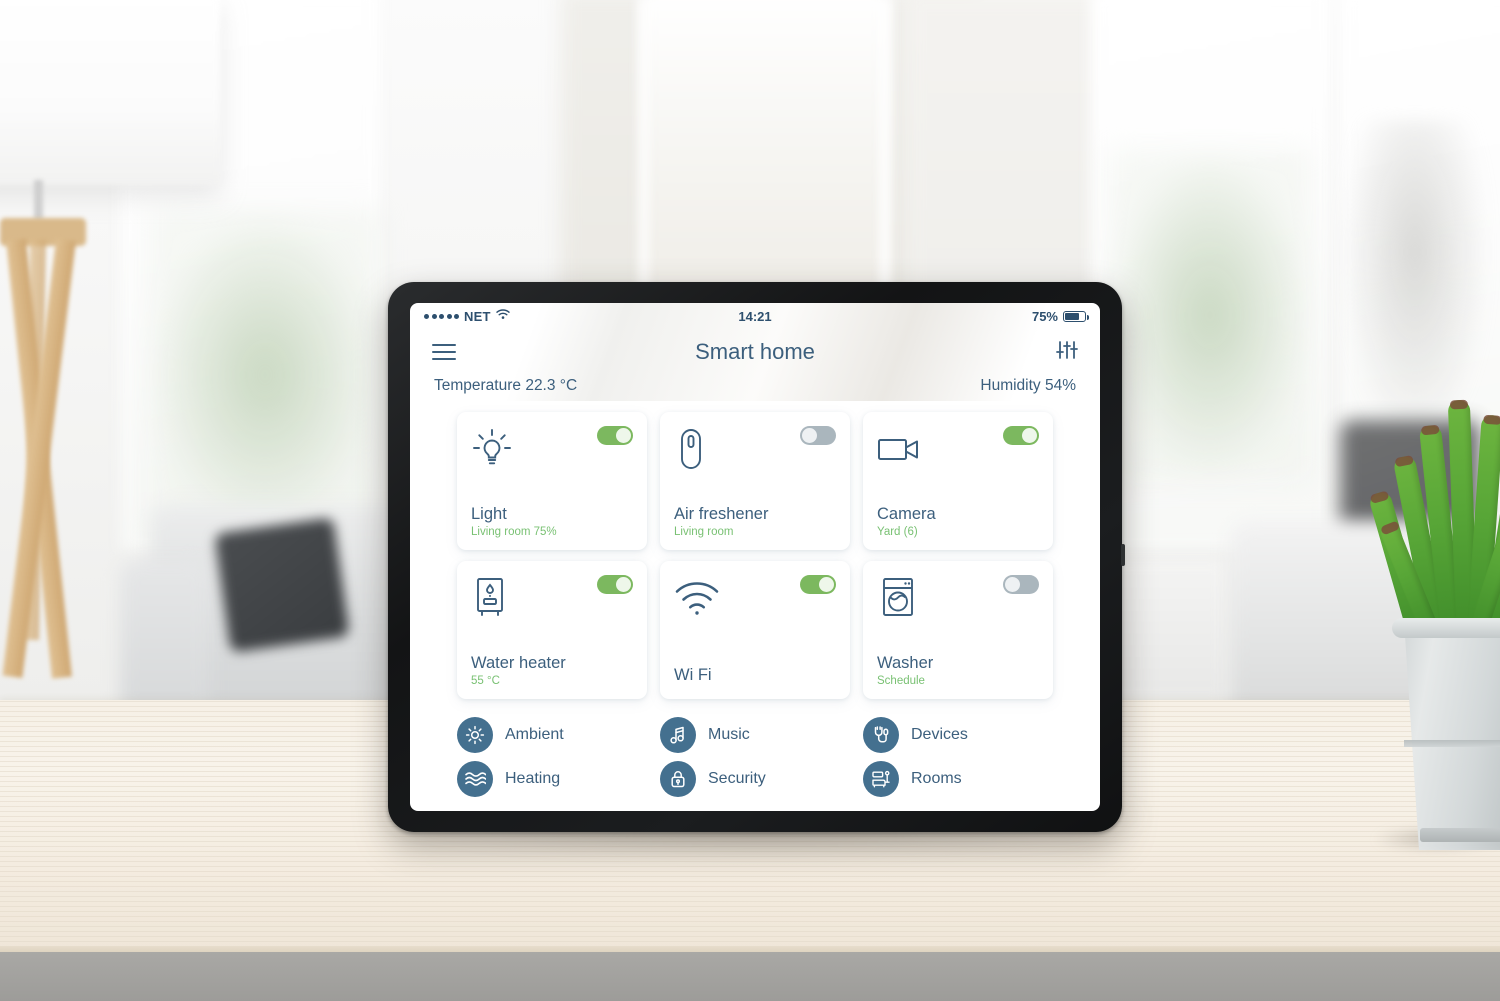  I want to click on temperature-readout: Temperature 22.3 °C, so click(506, 385).